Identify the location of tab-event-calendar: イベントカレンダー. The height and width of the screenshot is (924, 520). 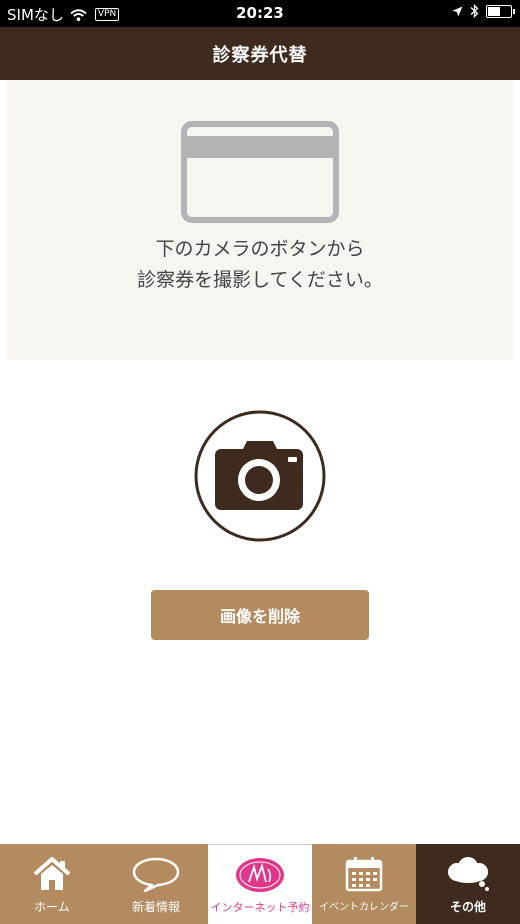
(364, 884).